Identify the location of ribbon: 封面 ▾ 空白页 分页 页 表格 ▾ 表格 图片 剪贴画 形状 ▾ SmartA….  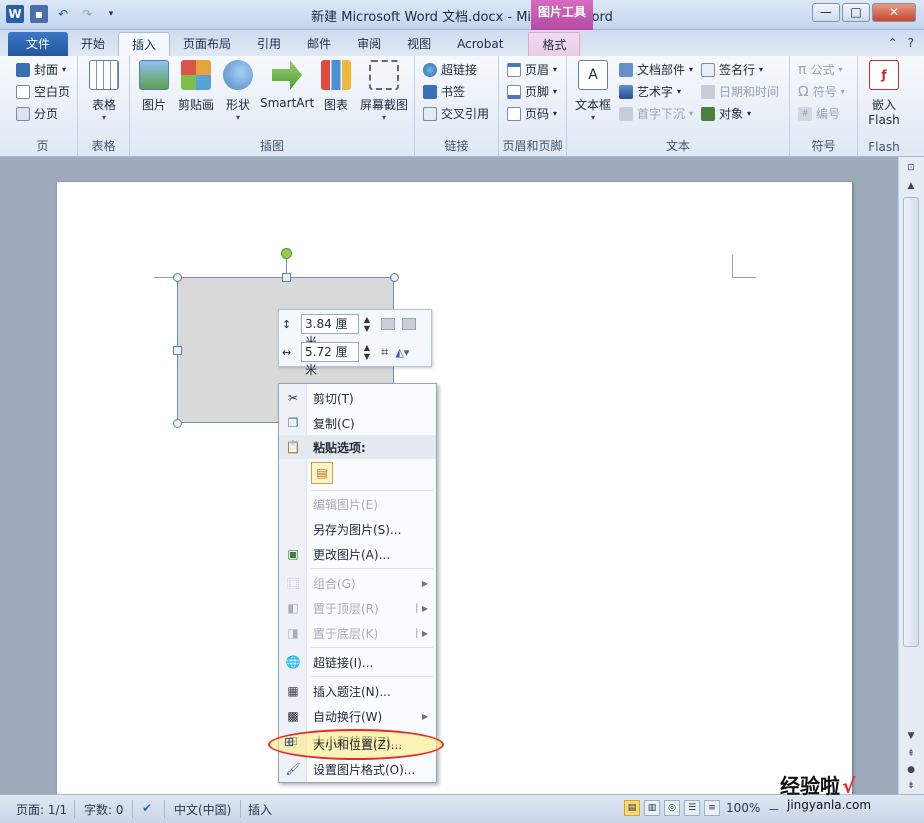
(462, 106).